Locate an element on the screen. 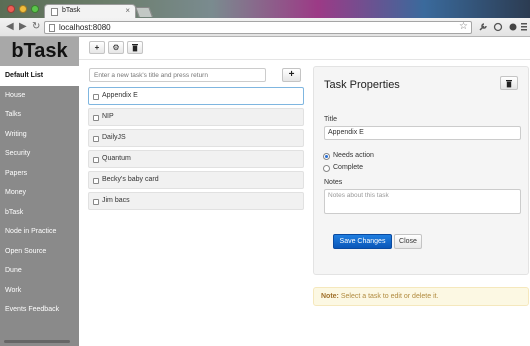 The height and width of the screenshot is (346, 530). note-text: Select a task to edit or delete it. is located at coordinates (389, 296).